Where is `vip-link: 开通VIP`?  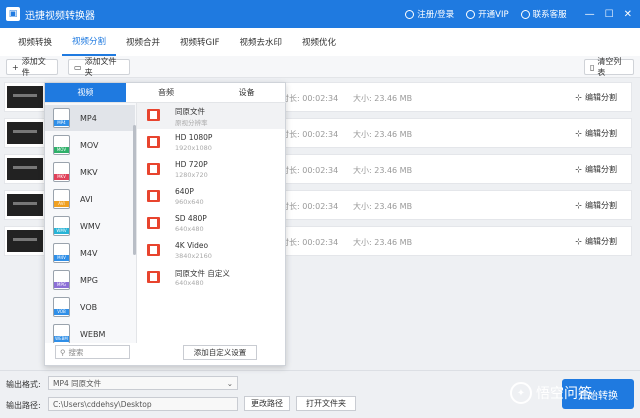 vip-link: 开通VIP is located at coordinates (487, 14).